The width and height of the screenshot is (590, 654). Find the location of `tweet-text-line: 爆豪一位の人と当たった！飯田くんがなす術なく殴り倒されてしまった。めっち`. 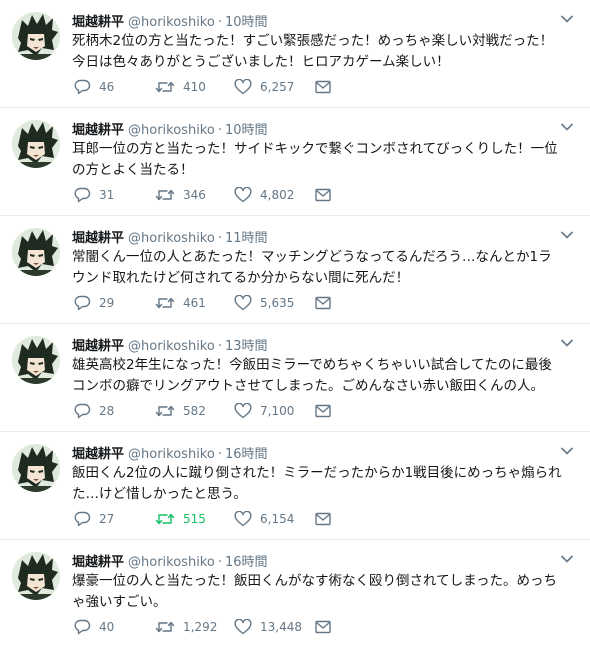

tweet-text-line: 爆豪一位の人と当たった！飯田くんがなす術なく殴り倒されてしまった。めっち is located at coordinates (315, 581).